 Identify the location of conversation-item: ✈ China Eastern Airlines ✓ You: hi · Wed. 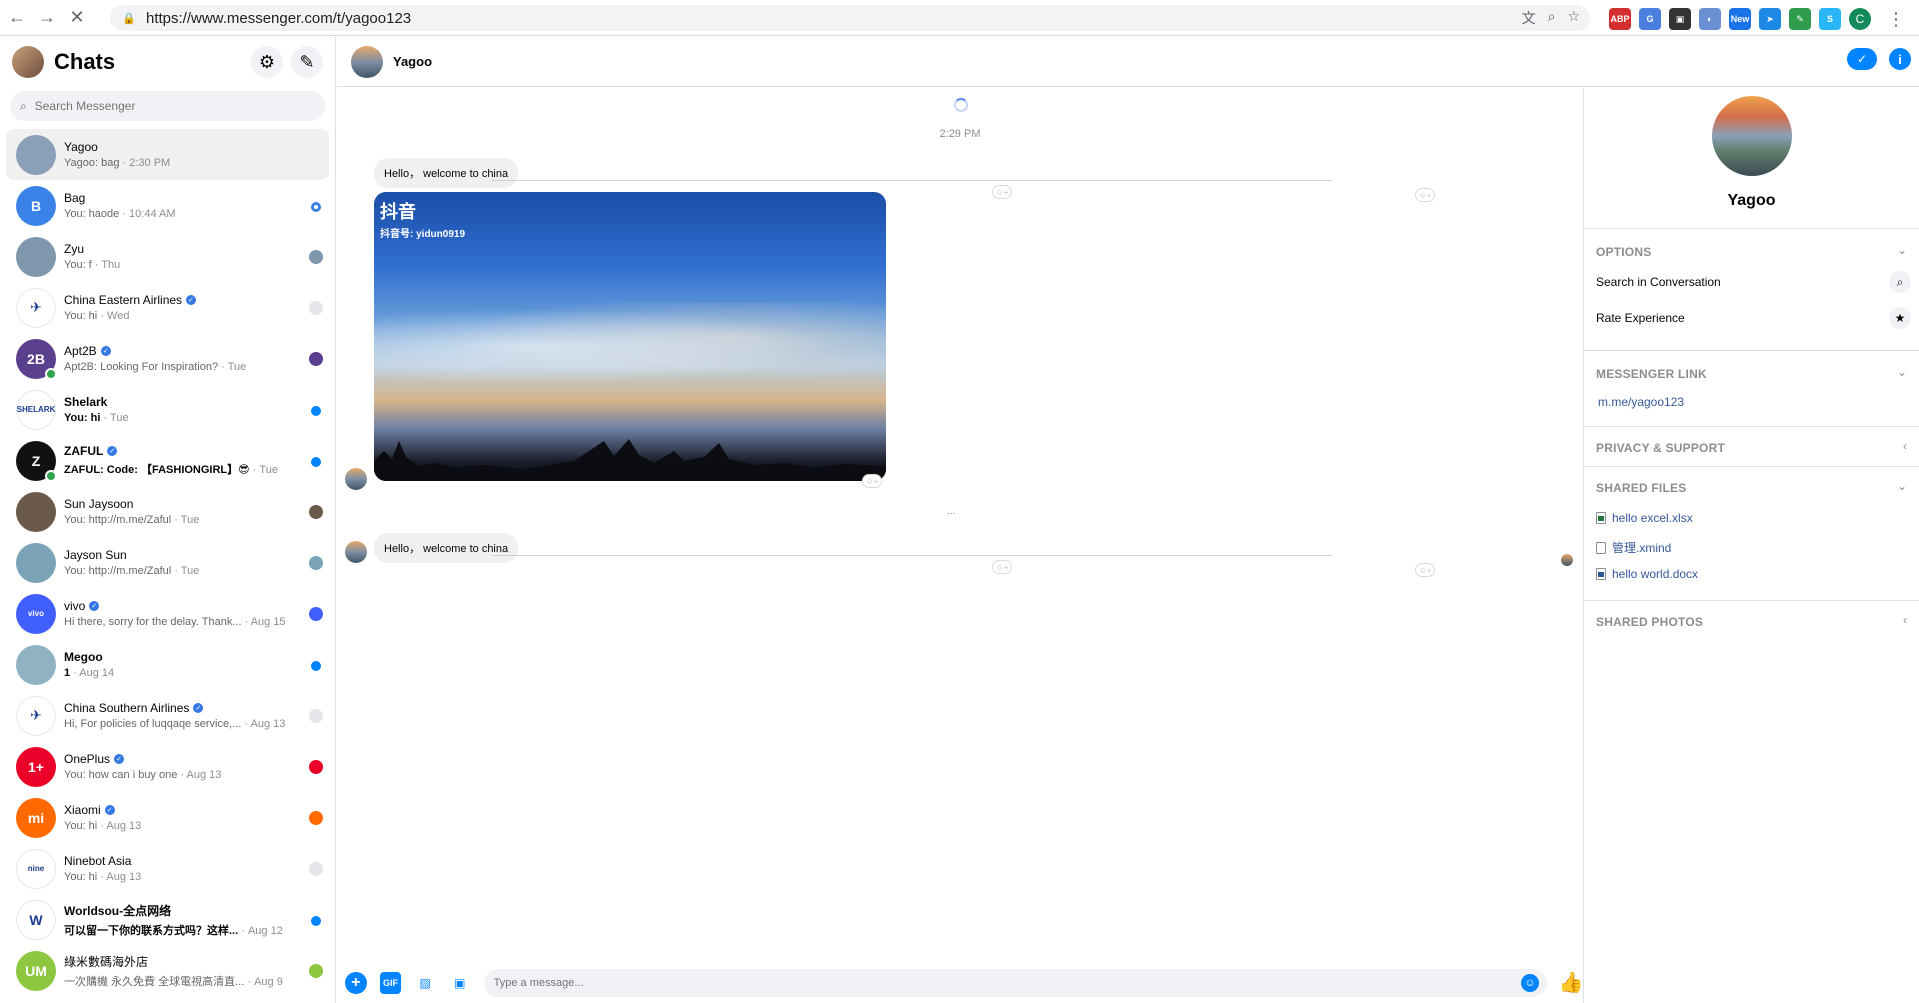
(167, 307).